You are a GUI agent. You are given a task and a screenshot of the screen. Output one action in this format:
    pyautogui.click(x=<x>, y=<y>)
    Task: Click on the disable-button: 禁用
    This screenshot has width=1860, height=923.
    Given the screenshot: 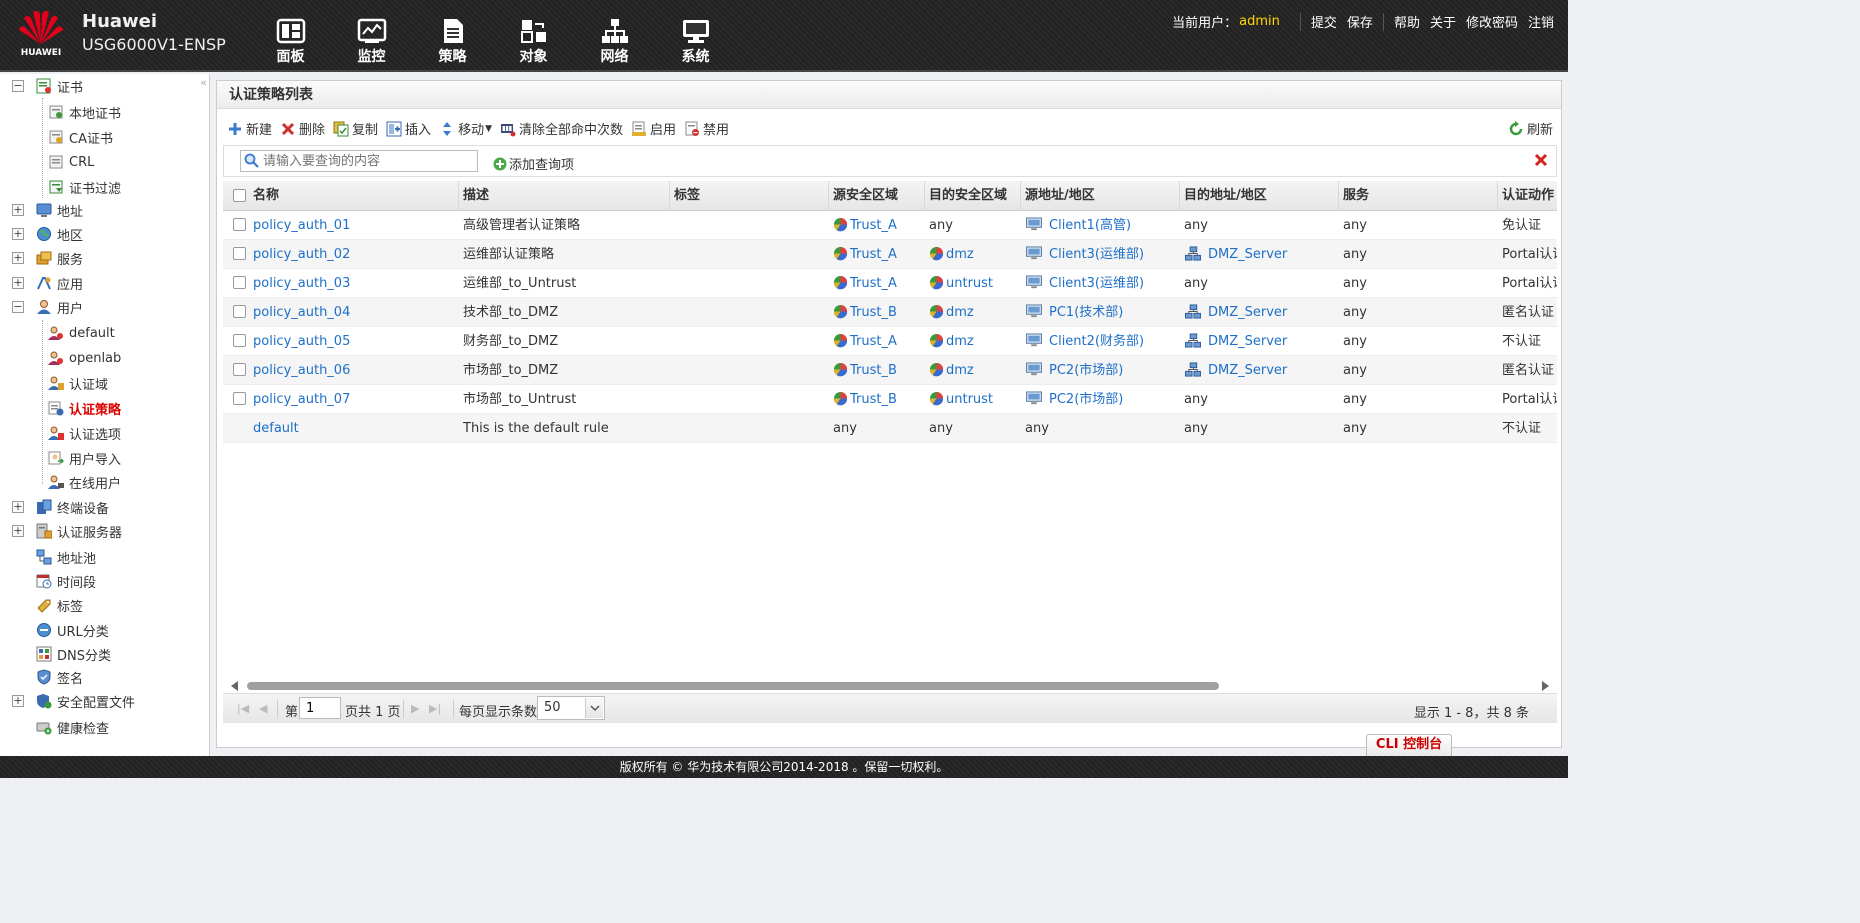 What is the action you would take?
    pyautogui.click(x=706, y=128)
    